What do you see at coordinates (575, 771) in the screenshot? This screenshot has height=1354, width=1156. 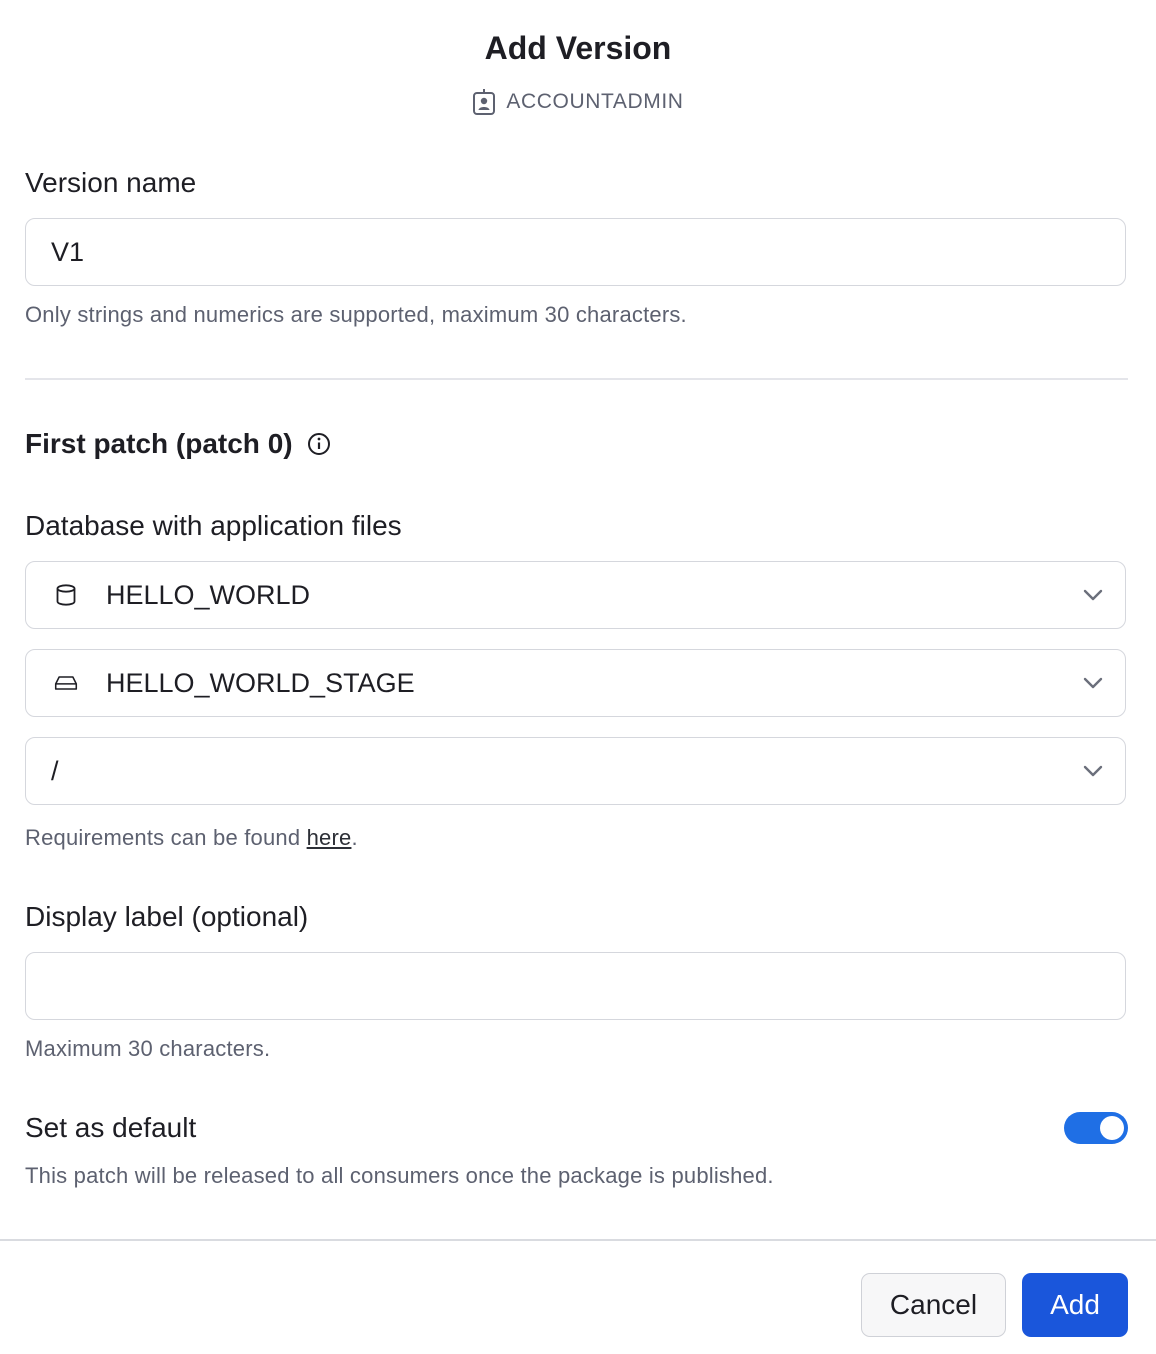 I see `path-select: /` at bounding box center [575, 771].